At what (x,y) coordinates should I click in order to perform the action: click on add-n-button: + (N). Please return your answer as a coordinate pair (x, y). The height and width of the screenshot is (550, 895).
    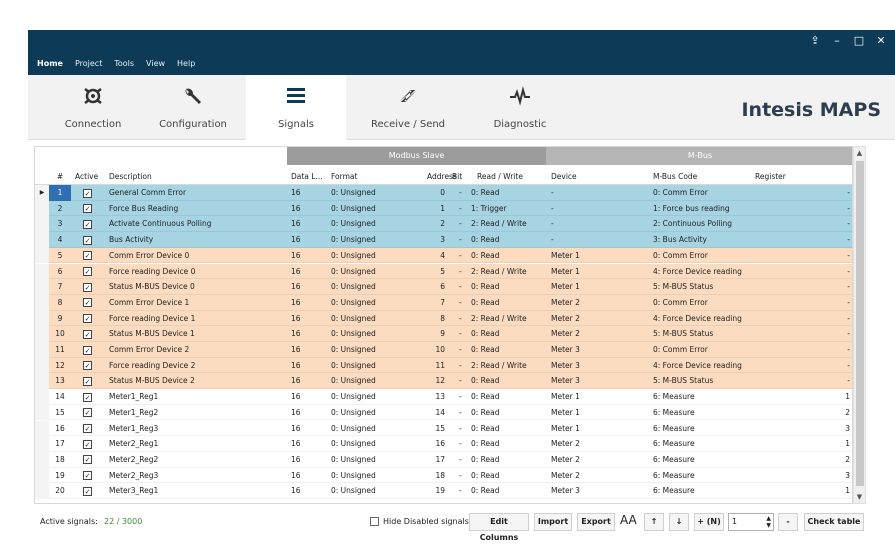
    Looking at the image, I should click on (709, 522).